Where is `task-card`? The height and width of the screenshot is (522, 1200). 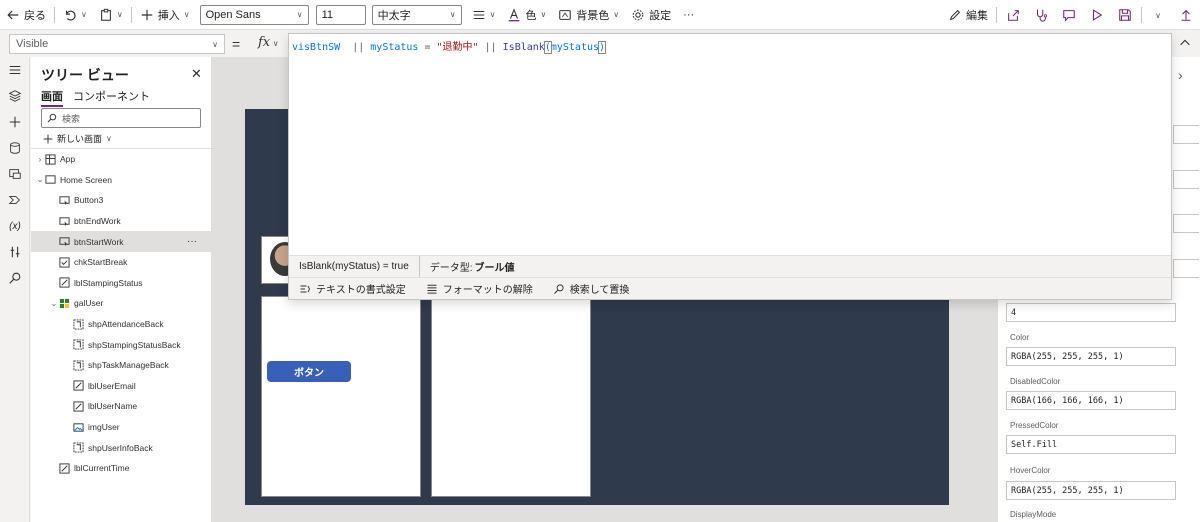
task-card is located at coordinates (511, 396).